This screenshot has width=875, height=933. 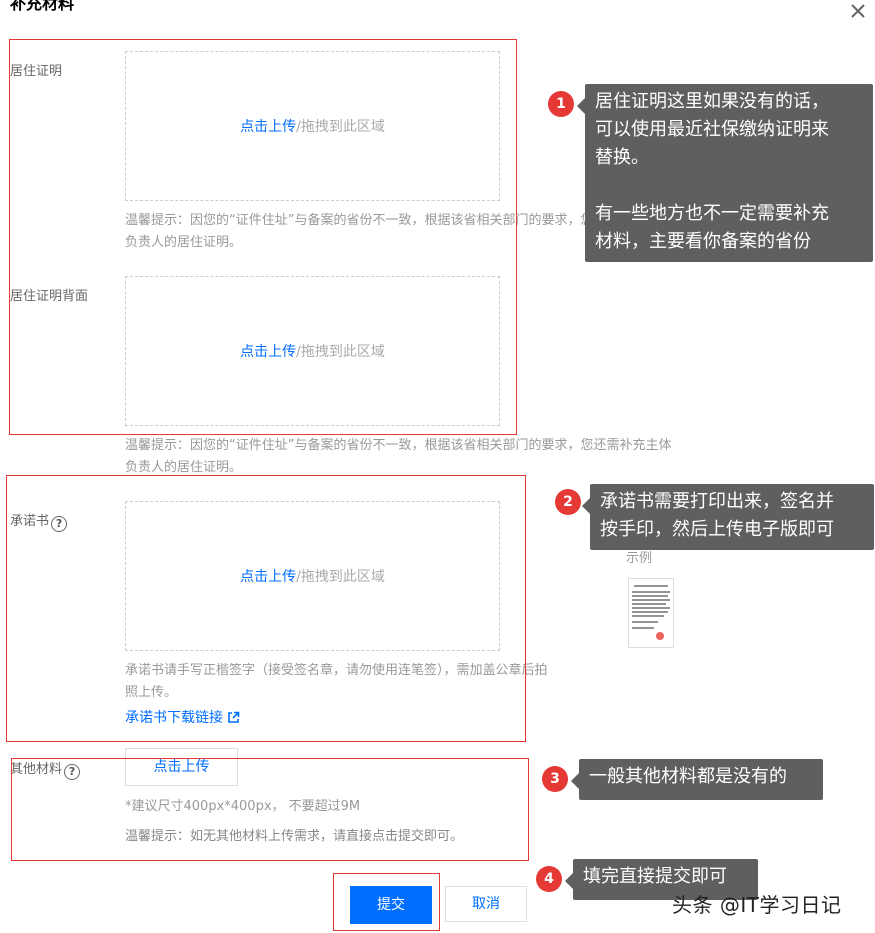 I want to click on annotation-badge-3: 3, so click(x=555, y=779).